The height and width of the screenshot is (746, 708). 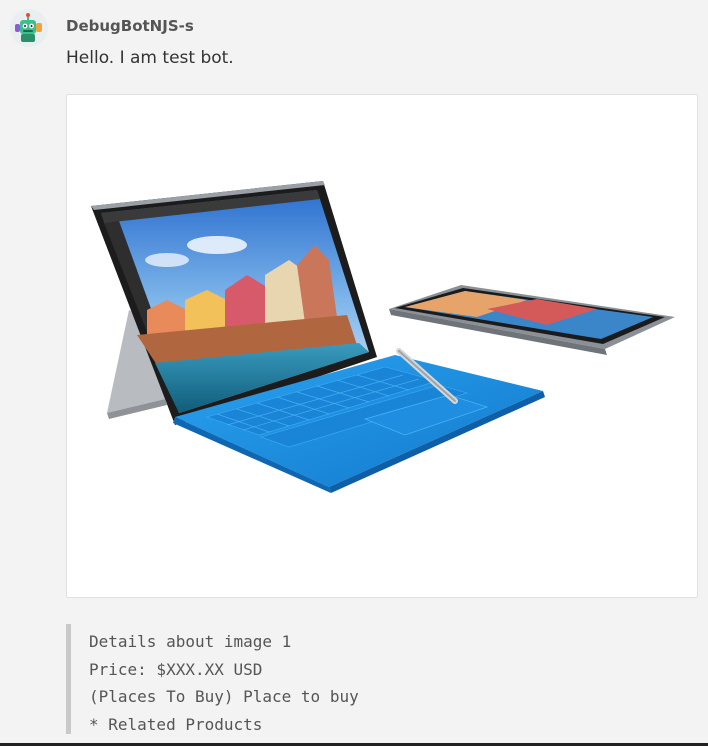 What do you see at coordinates (190, 641) in the screenshot?
I see `details-title: Details about image 1` at bounding box center [190, 641].